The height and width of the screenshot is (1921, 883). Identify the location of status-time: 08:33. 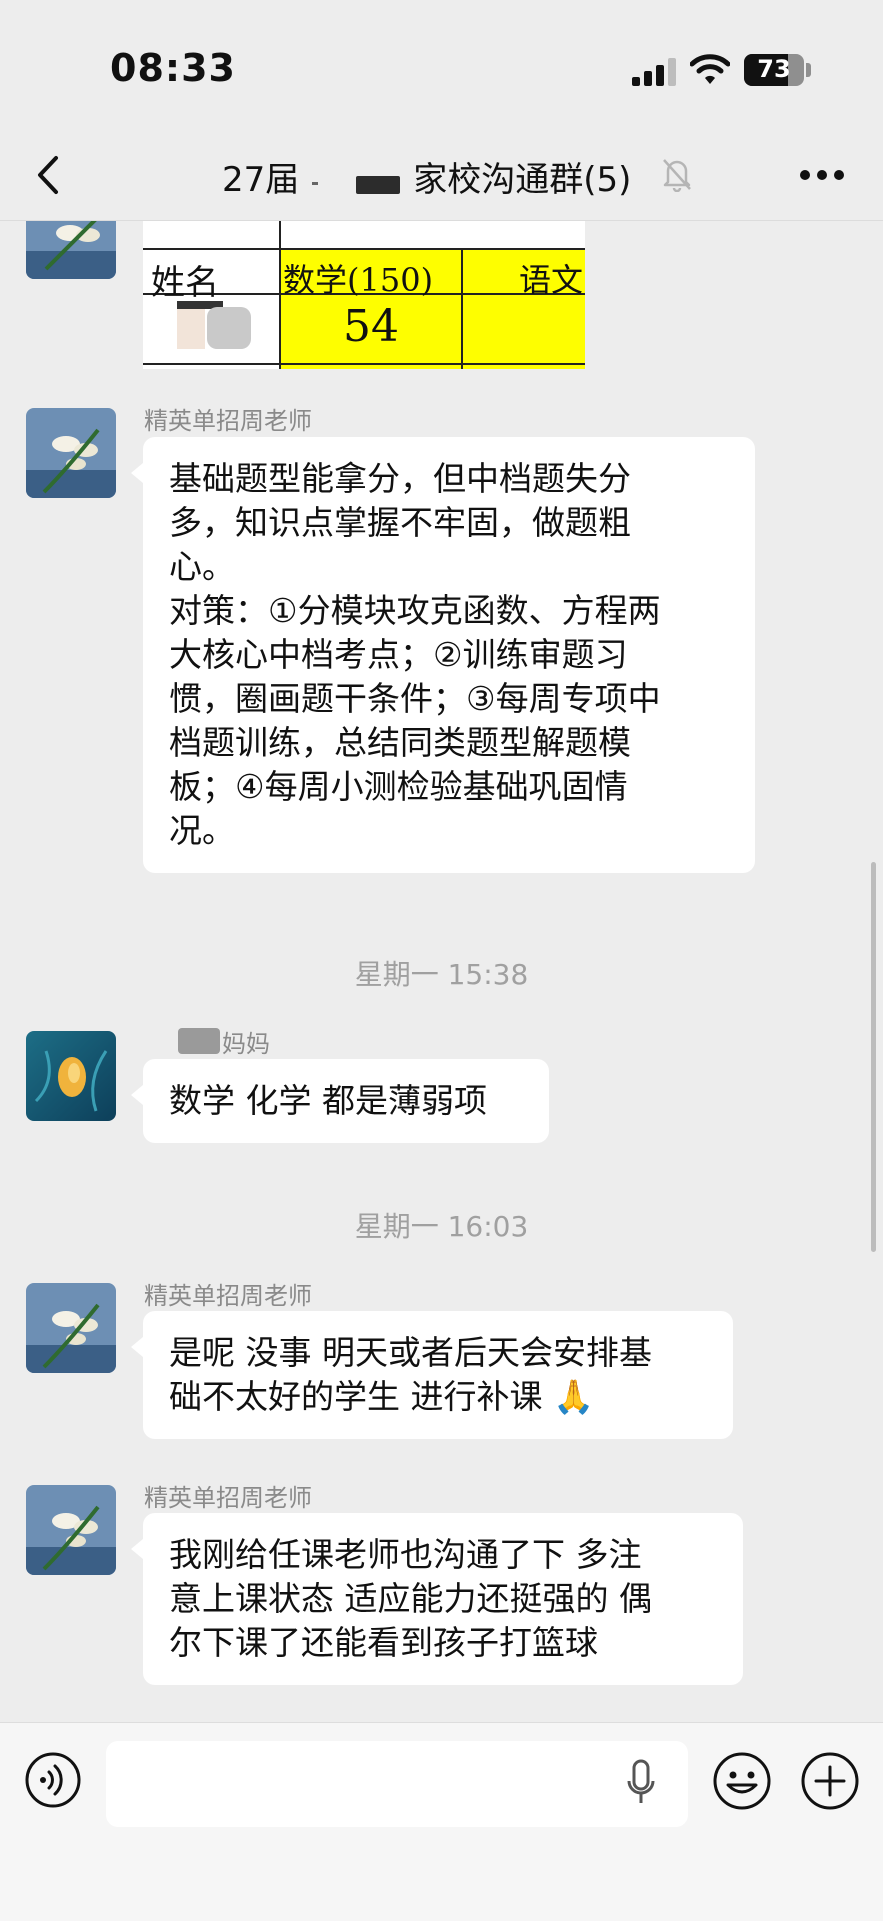
(173, 68).